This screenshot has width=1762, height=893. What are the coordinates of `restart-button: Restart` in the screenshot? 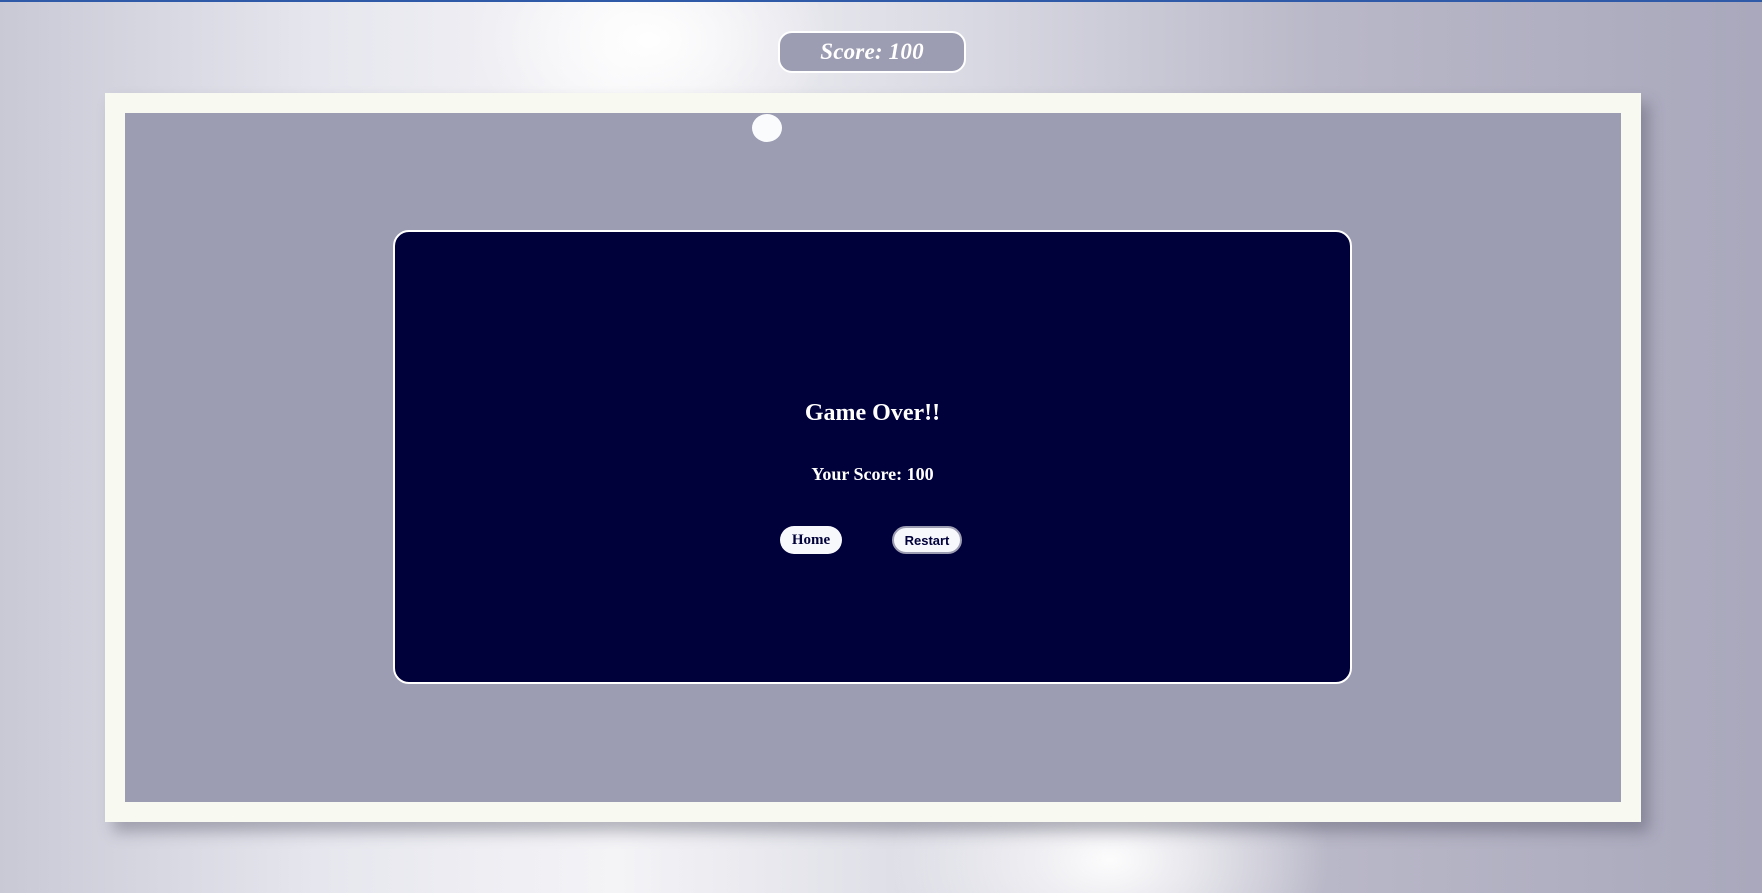 It's located at (927, 540).